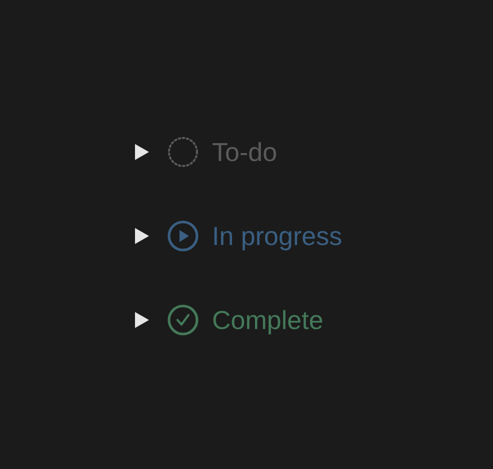 Image resolution: width=493 pixels, height=469 pixels. I want to click on group-label: To-do, so click(245, 152).